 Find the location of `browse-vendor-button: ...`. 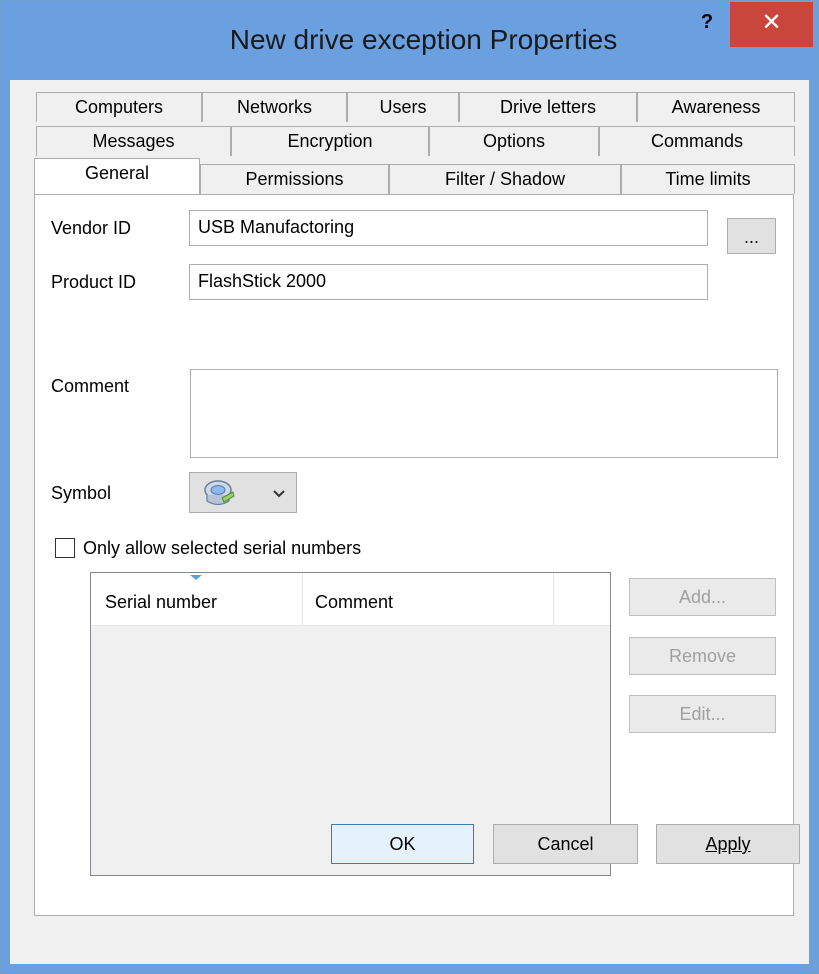

browse-vendor-button: ... is located at coordinates (751, 236).